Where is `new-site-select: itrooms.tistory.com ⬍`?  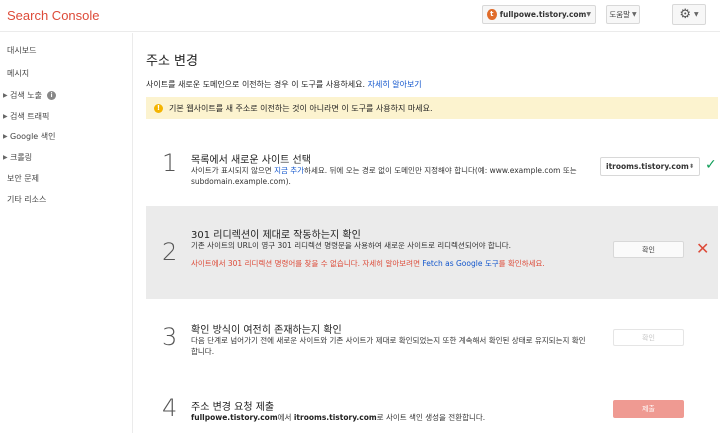 new-site-select: itrooms.tistory.com ⬍ is located at coordinates (650, 166).